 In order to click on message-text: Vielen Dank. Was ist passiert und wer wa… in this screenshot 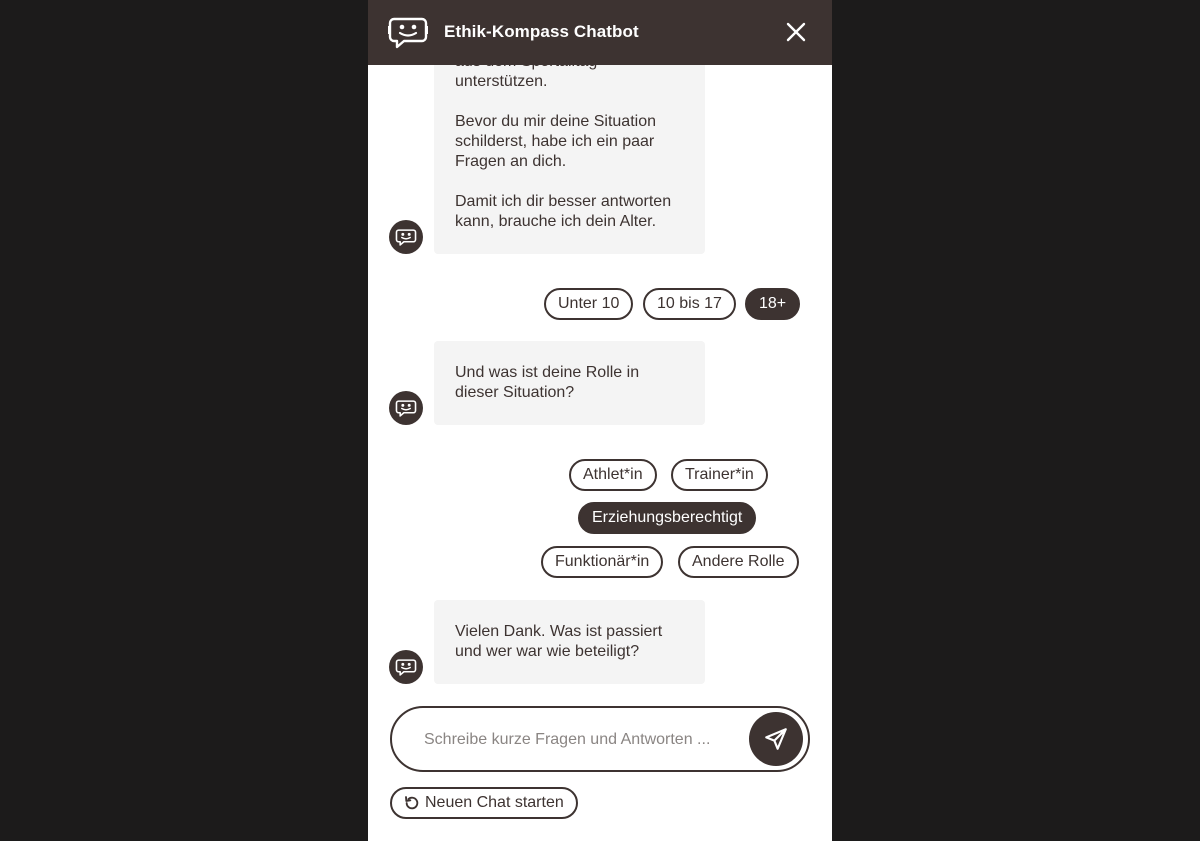, I will do `click(559, 641)`.